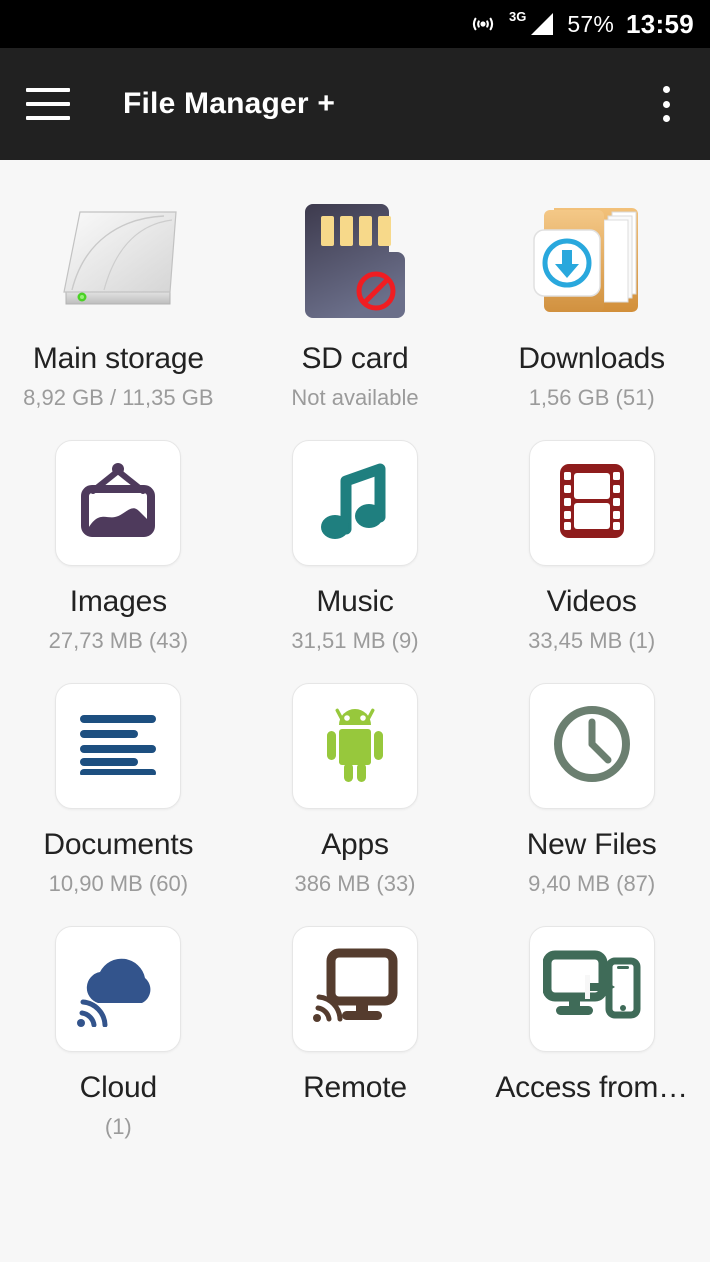 This screenshot has width=710, height=1262. What do you see at coordinates (592, 883) in the screenshot?
I see `tile-subtitle: 9,40 MB (87)` at bounding box center [592, 883].